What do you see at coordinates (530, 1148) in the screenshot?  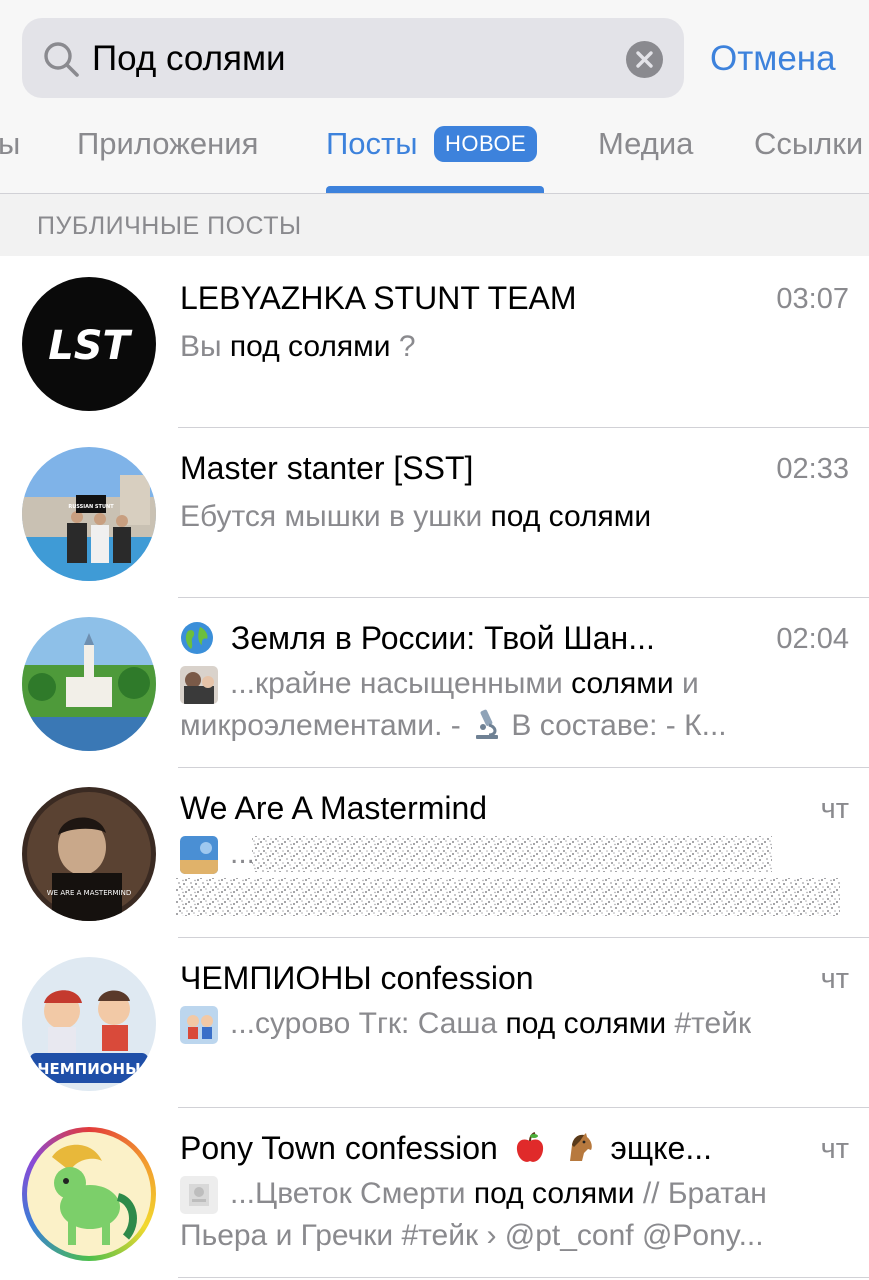 I see `apple-emoji` at bounding box center [530, 1148].